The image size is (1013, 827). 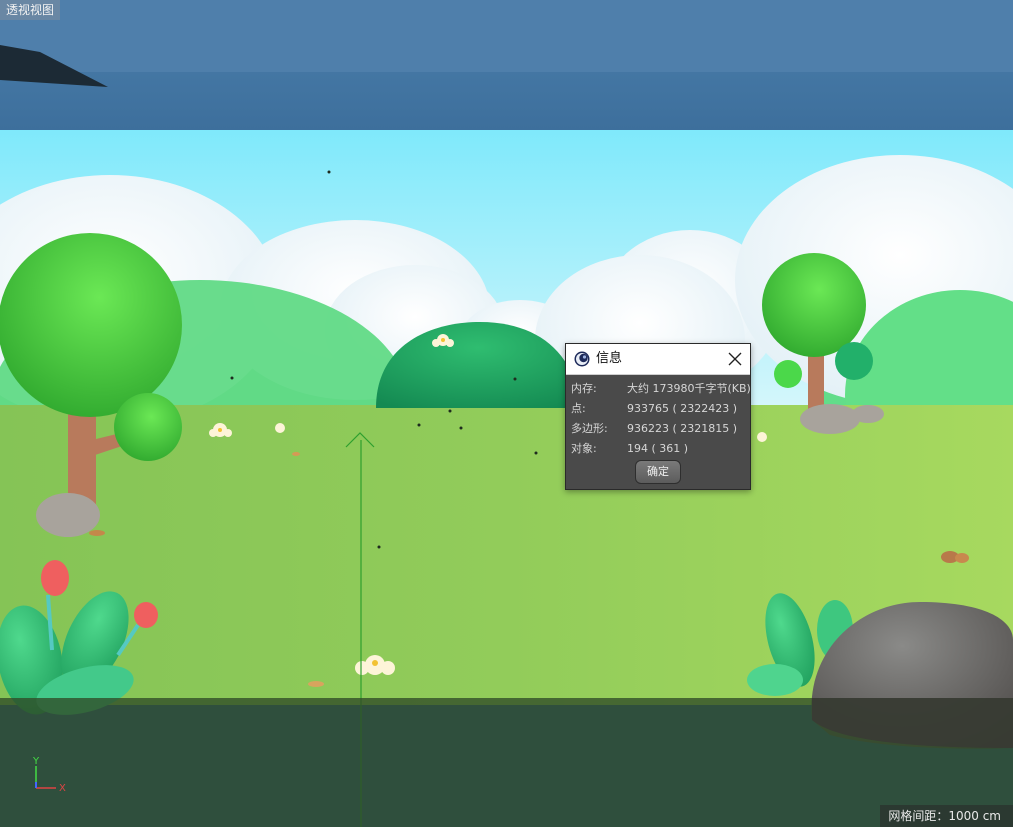 What do you see at coordinates (584, 448) in the screenshot?
I see `info-label: 对象:` at bounding box center [584, 448].